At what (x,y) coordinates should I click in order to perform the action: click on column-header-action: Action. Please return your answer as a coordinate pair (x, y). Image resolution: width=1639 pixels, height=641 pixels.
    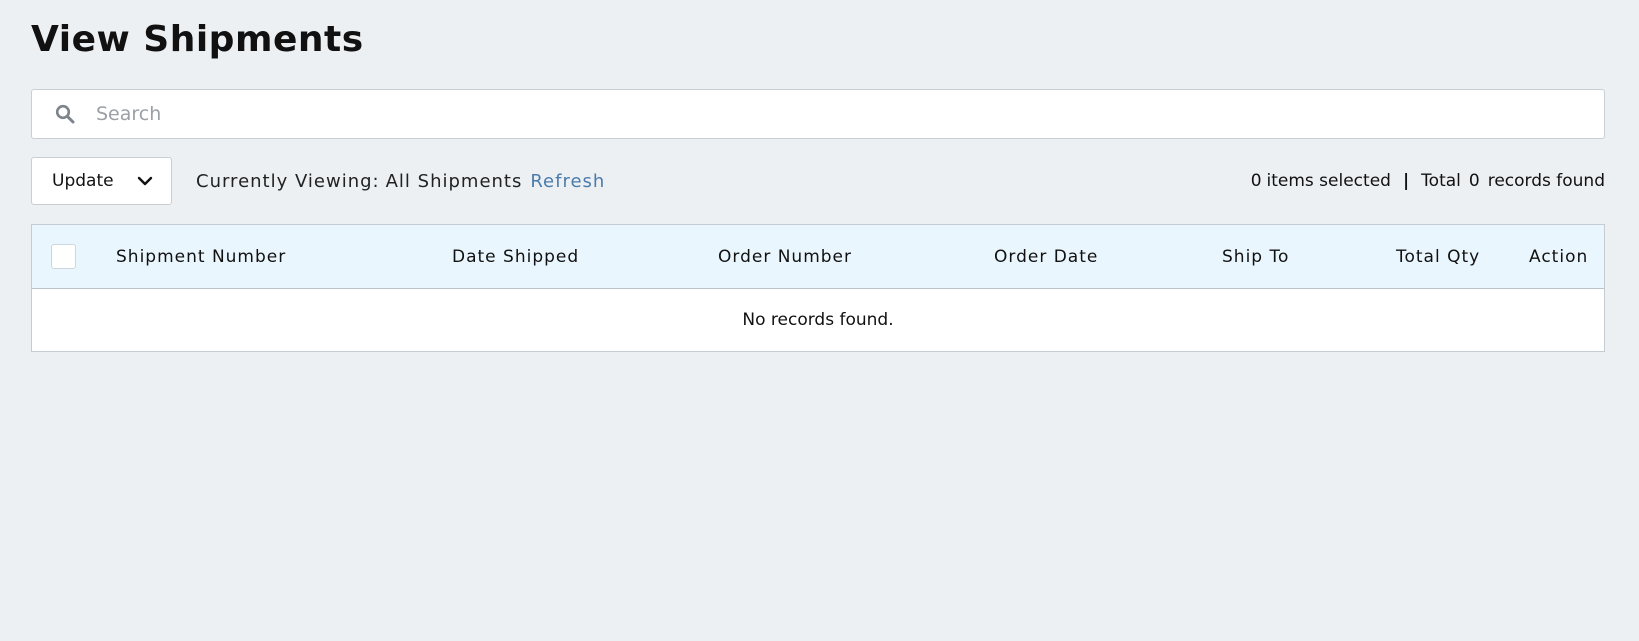
    Looking at the image, I should click on (1559, 257).